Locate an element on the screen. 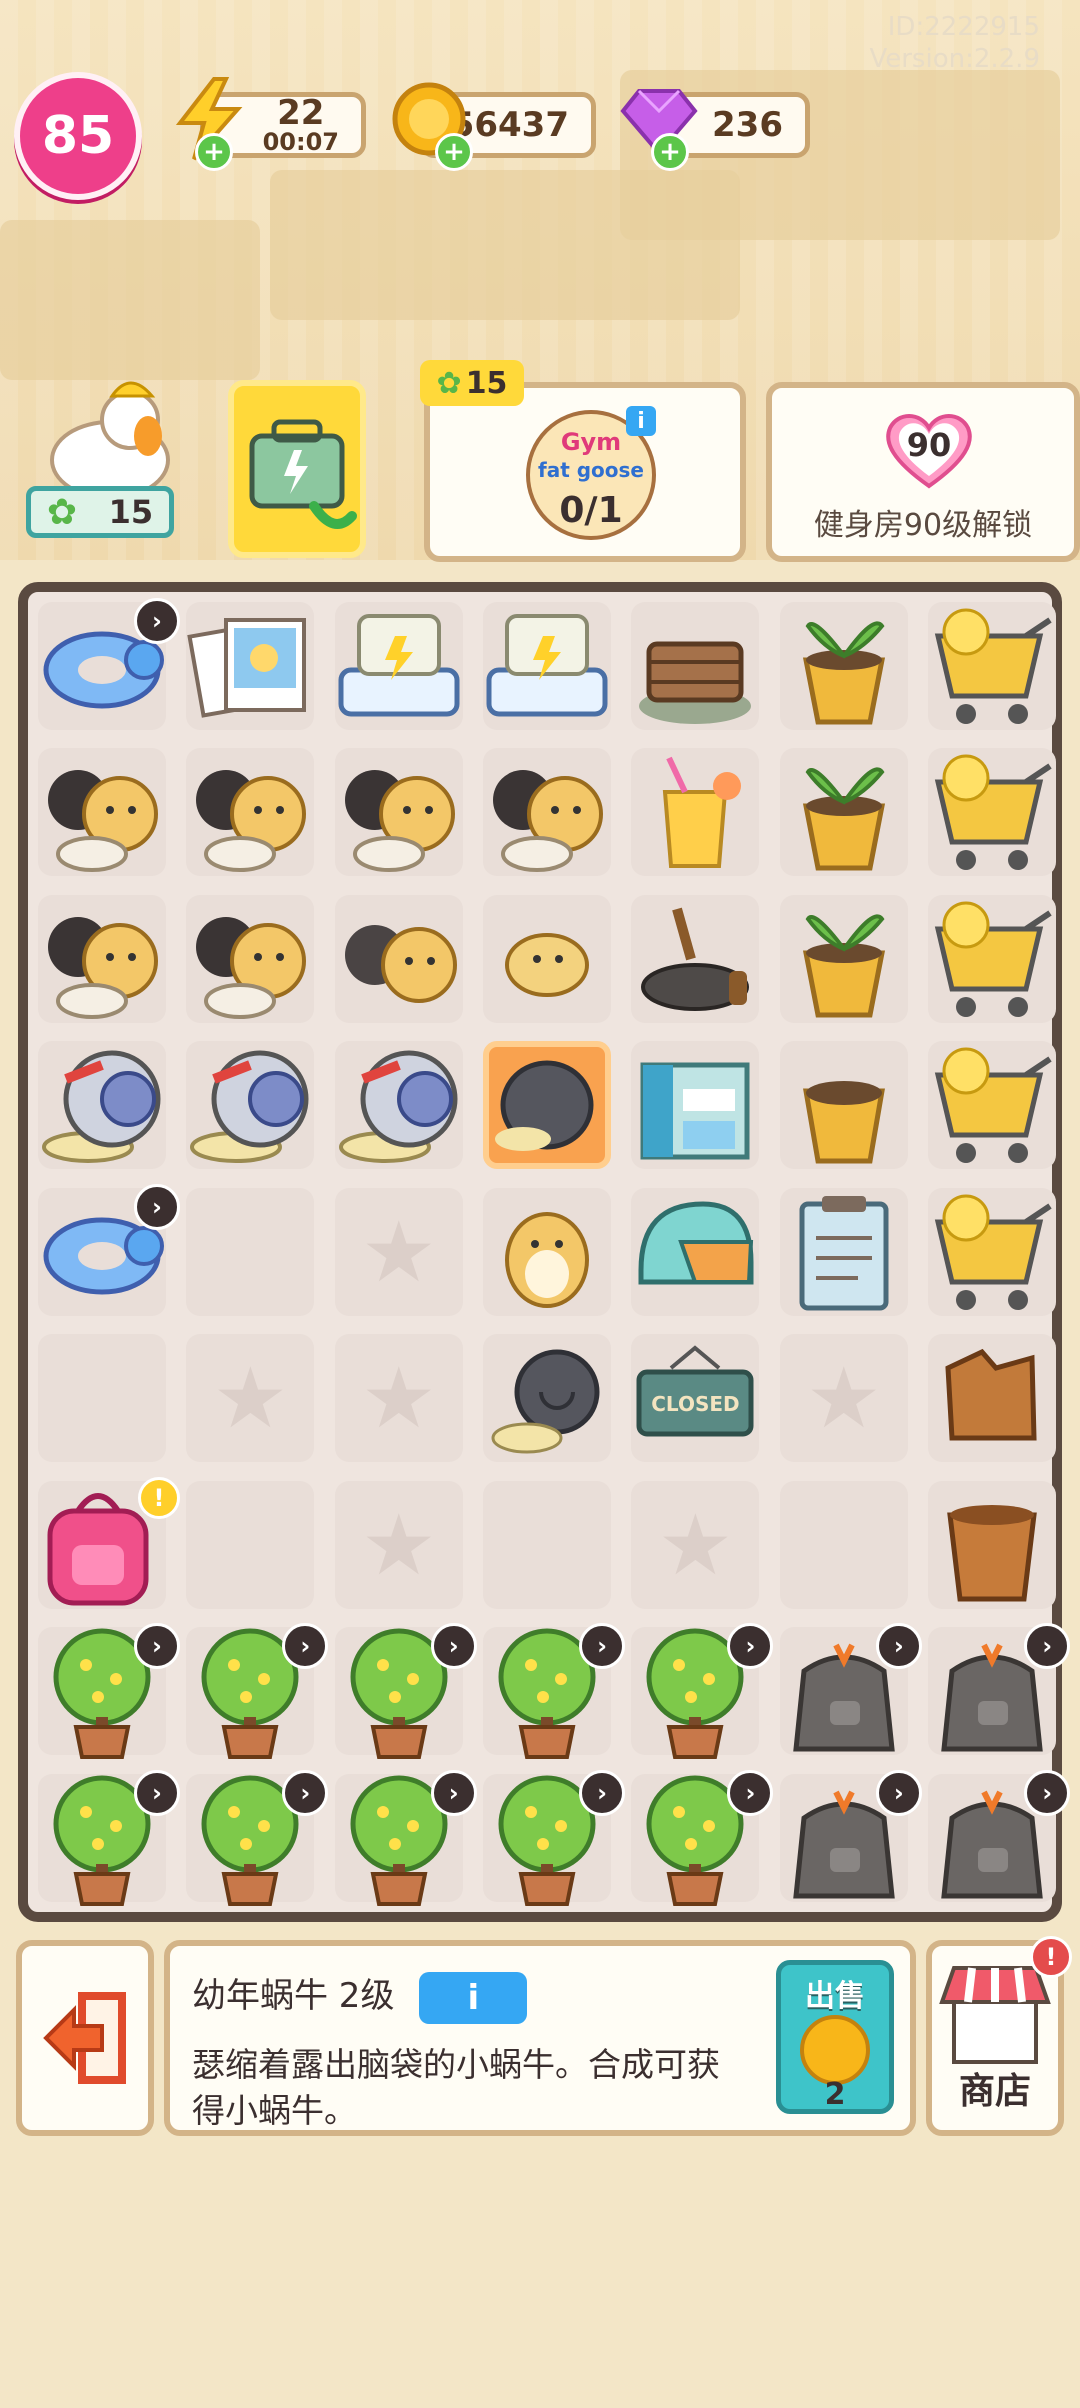  item-title-row: 幼年蜗牛 2级 i is located at coordinates (360, 1996).